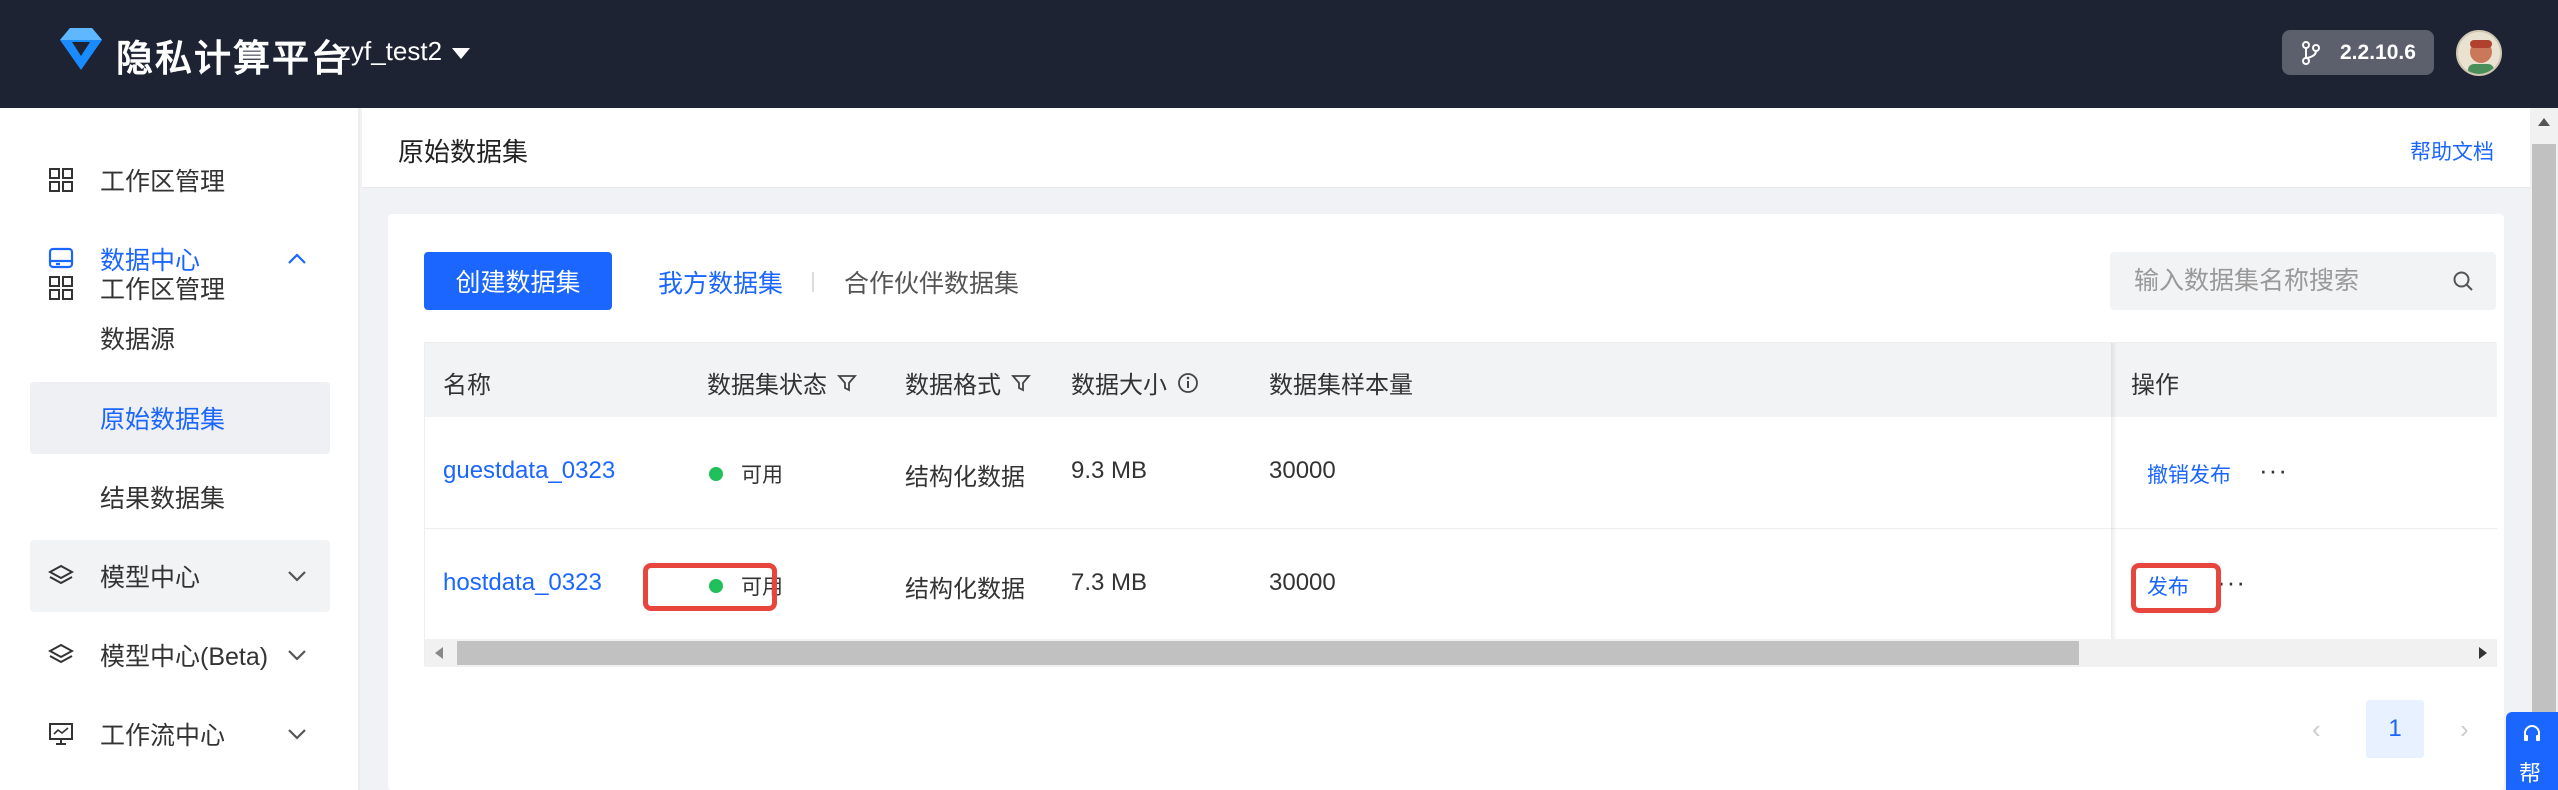 This screenshot has width=2558, height=790. Describe the element at coordinates (2483, 653) in the screenshot. I see `scroll-right-icon` at that location.